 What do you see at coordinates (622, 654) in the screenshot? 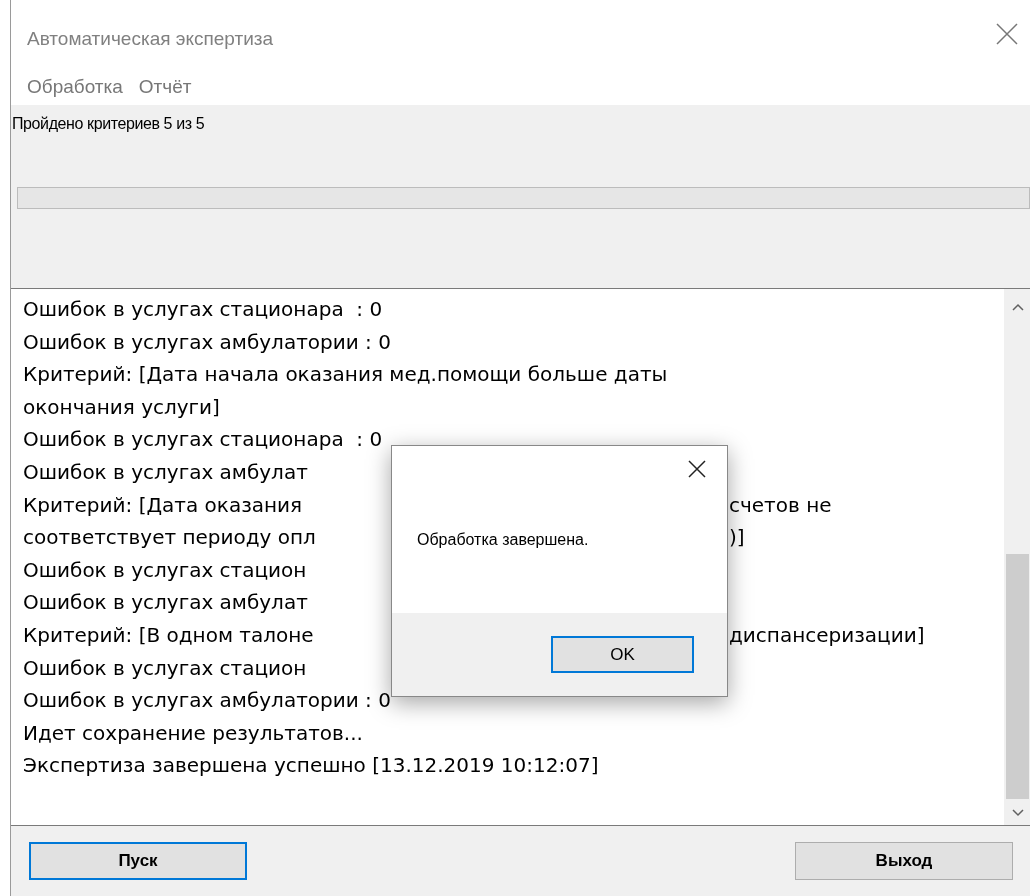
I see `ok-button: OK` at bounding box center [622, 654].